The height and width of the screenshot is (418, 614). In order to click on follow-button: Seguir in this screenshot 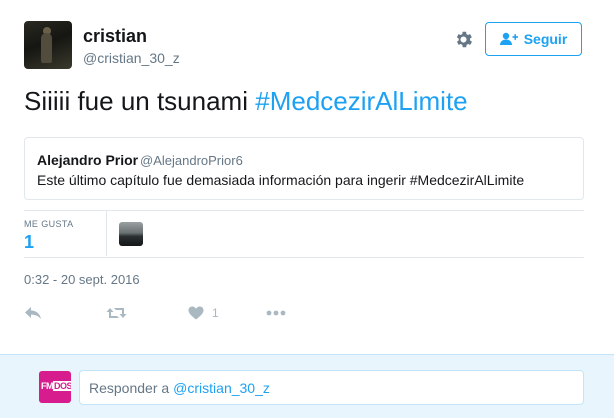, I will do `click(533, 39)`.